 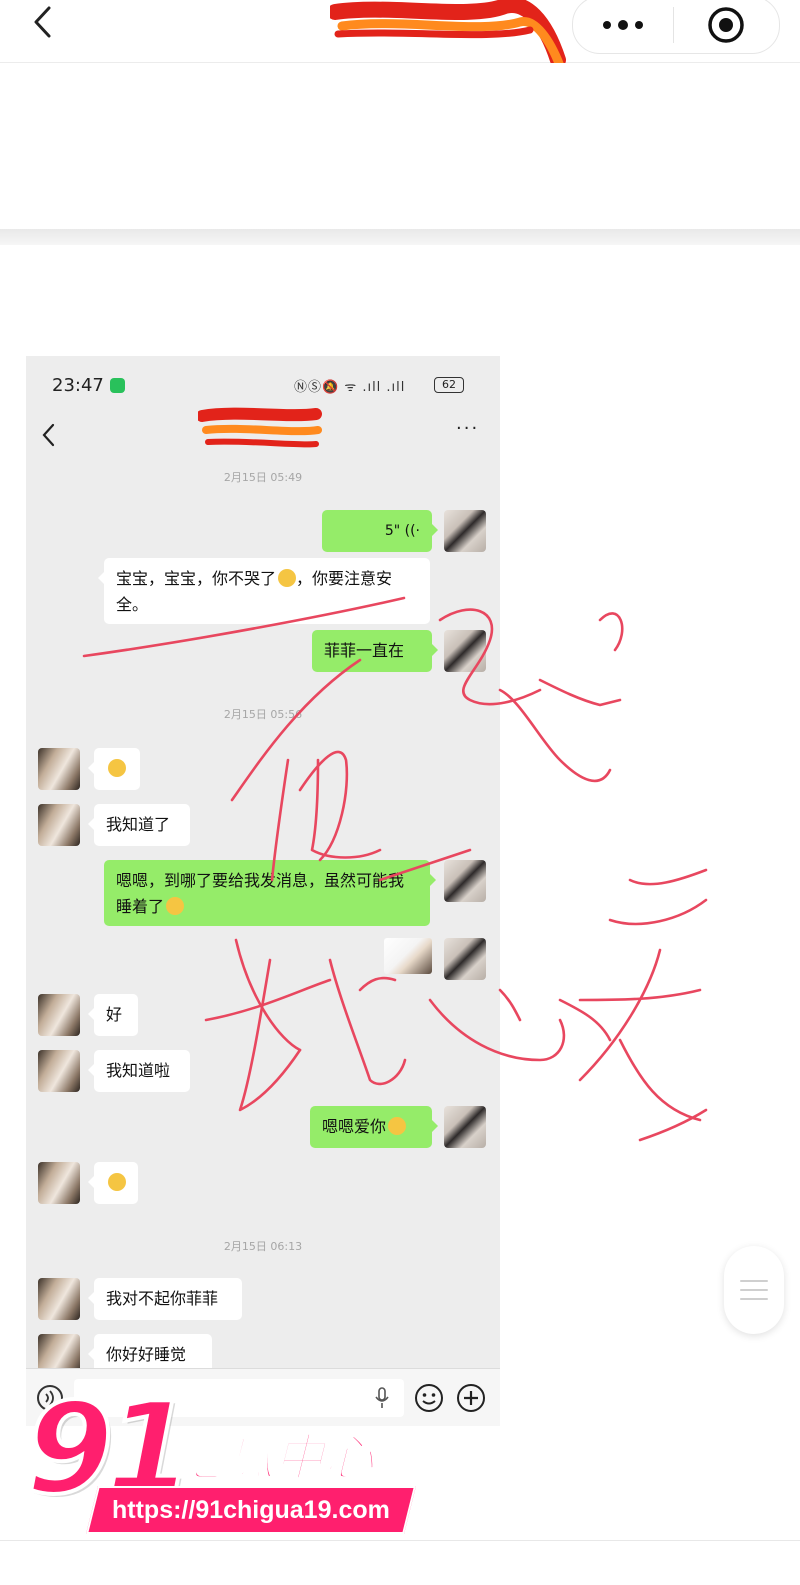 I want to click on message-bubble: 好, so click(x=113, y=1015).